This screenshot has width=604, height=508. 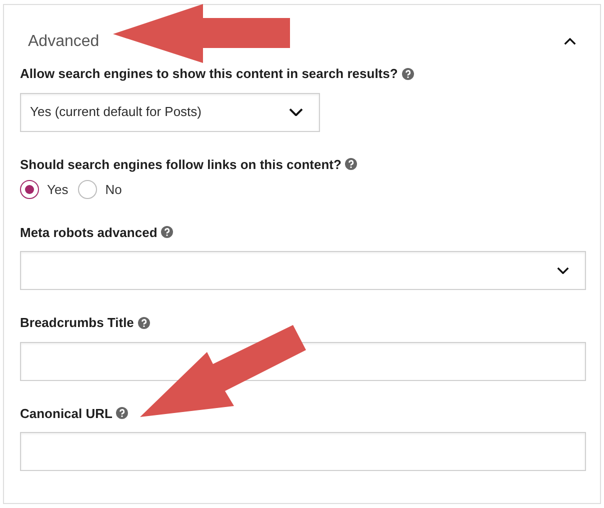 I want to click on radio-label: Yes, so click(x=57, y=190).